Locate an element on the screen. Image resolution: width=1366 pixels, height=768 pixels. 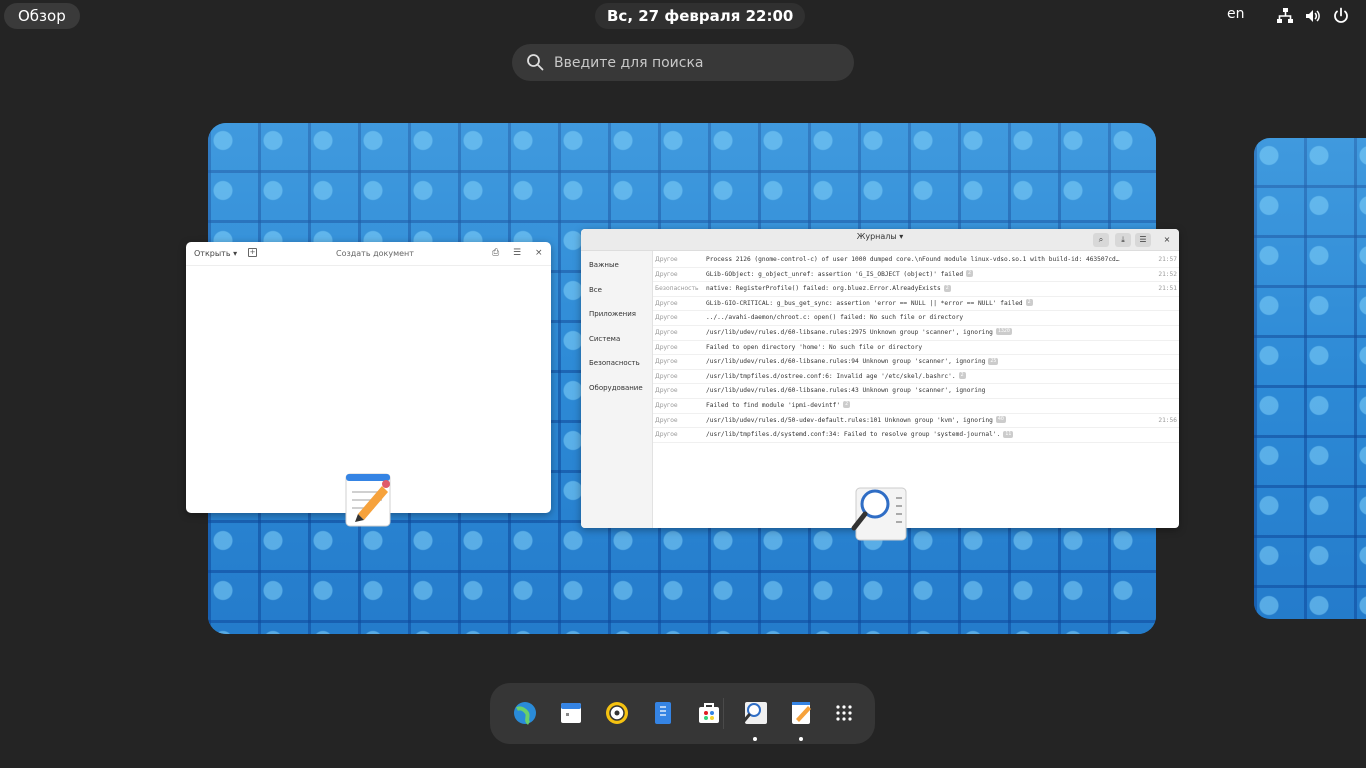
network-icon is located at coordinates (1285, 16).